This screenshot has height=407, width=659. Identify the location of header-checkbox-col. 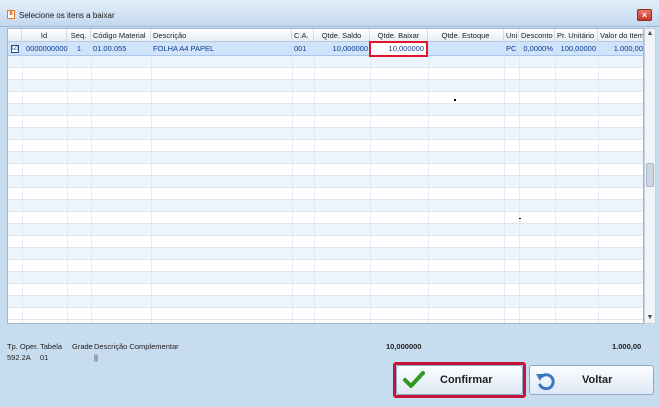
(15, 35).